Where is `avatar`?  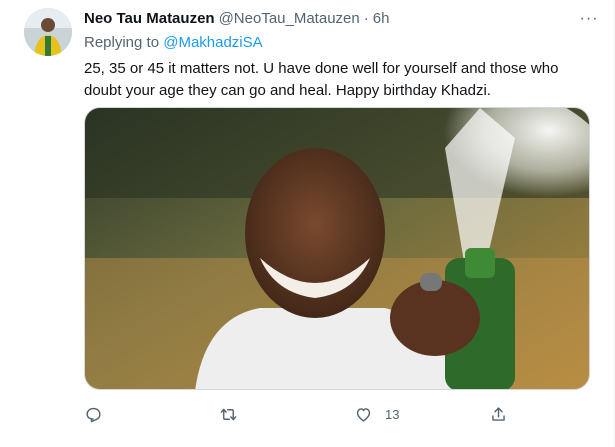 avatar is located at coordinates (48, 32).